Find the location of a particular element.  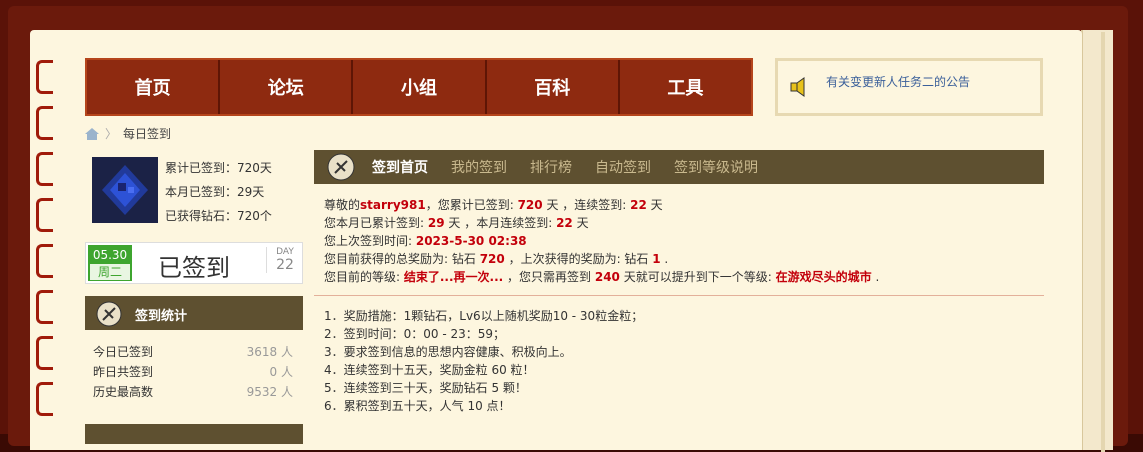

nav-group: 小组 is located at coordinates (420, 87).